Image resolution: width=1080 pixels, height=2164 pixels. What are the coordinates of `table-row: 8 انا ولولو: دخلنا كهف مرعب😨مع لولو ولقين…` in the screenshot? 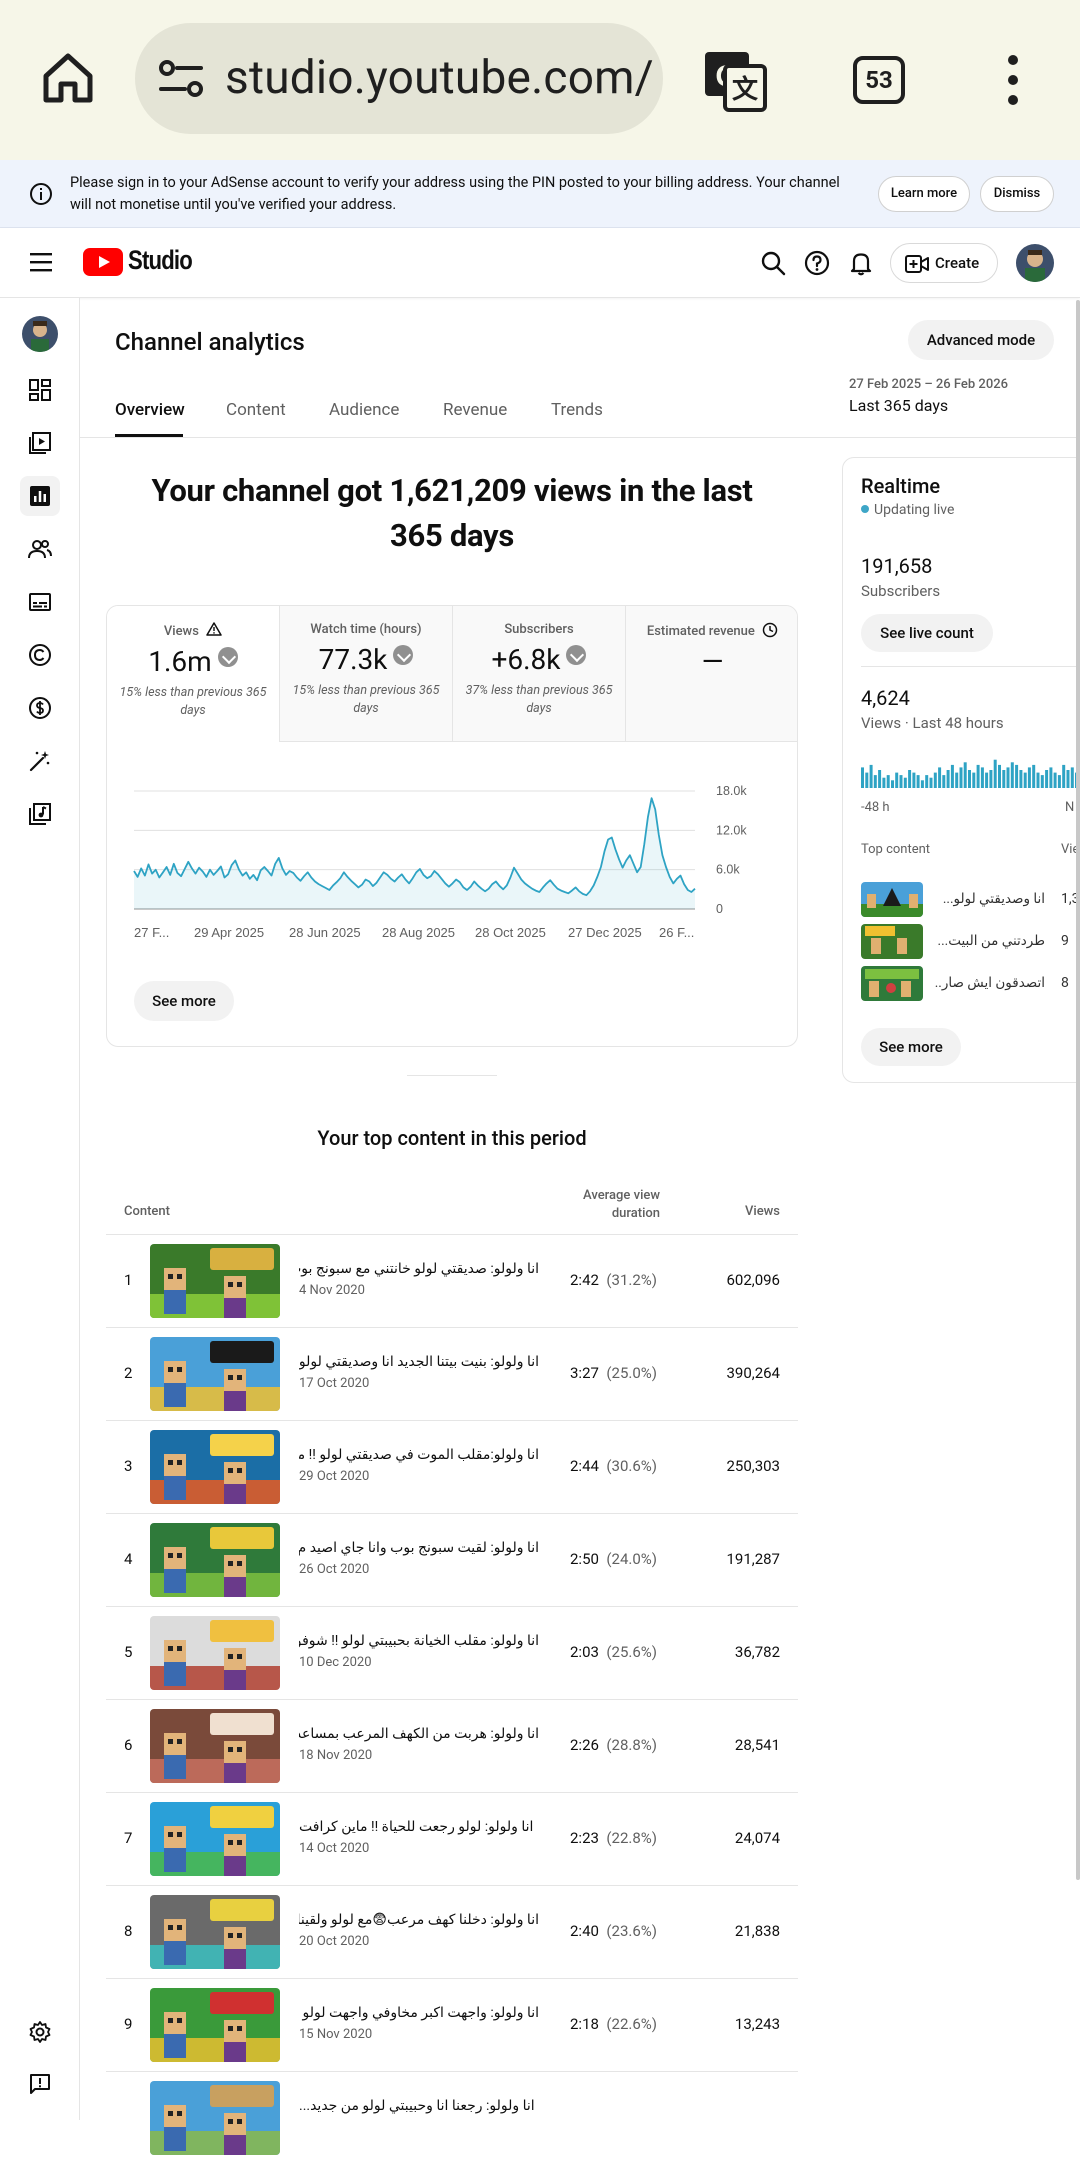 It's located at (452, 1931).